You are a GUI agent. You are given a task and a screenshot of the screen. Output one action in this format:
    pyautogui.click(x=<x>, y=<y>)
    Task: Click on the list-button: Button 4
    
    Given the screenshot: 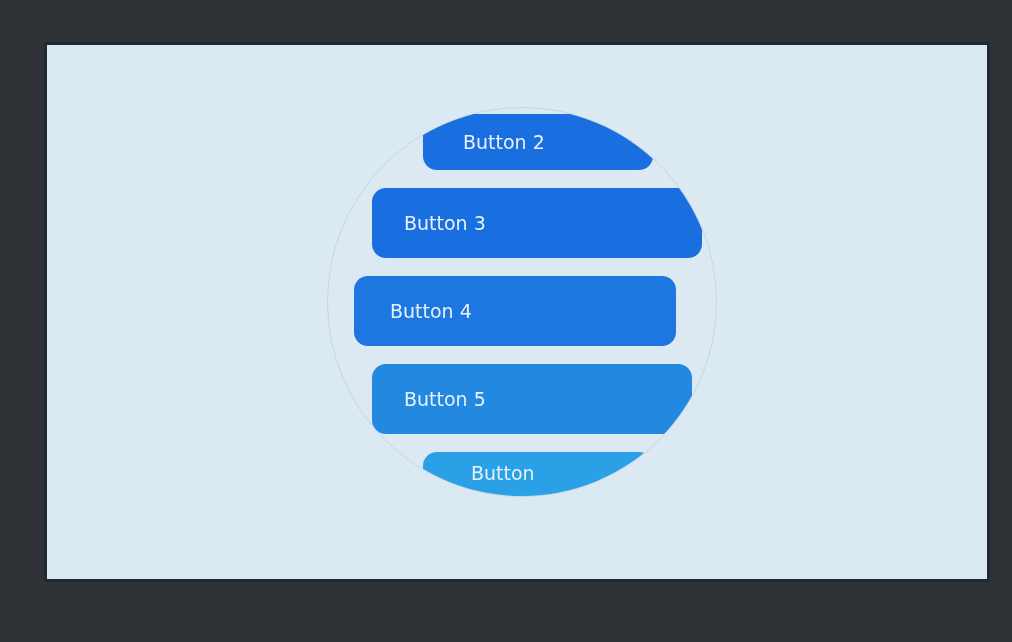 What is the action you would take?
    pyautogui.click(x=515, y=311)
    